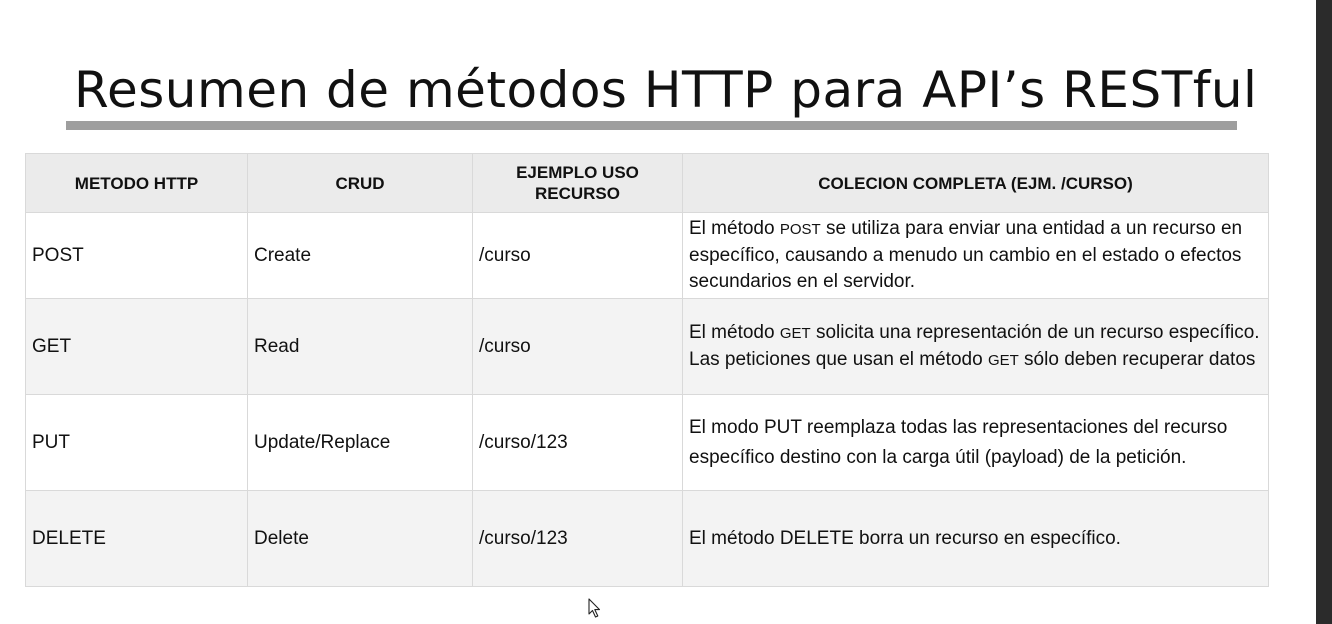 The width and height of the screenshot is (1332, 624). What do you see at coordinates (594, 608) in the screenshot?
I see `mouse-pointer-icon` at bounding box center [594, 608].